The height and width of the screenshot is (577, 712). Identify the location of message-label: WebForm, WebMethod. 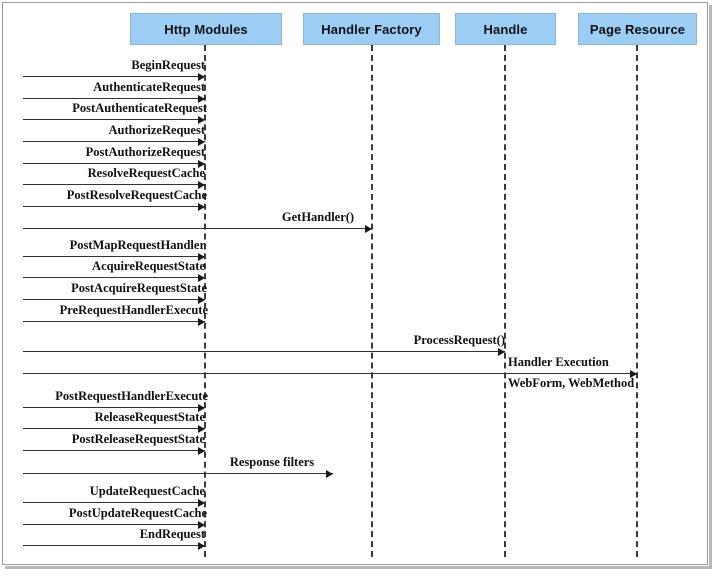
(571, 383).